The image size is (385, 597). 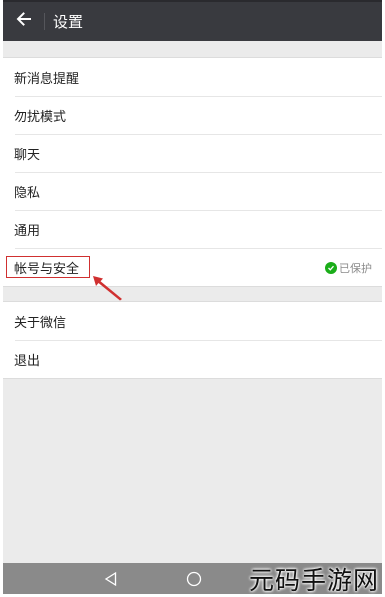 I want to click on item-label: 勿扰模式, so click(x=40, y=117).